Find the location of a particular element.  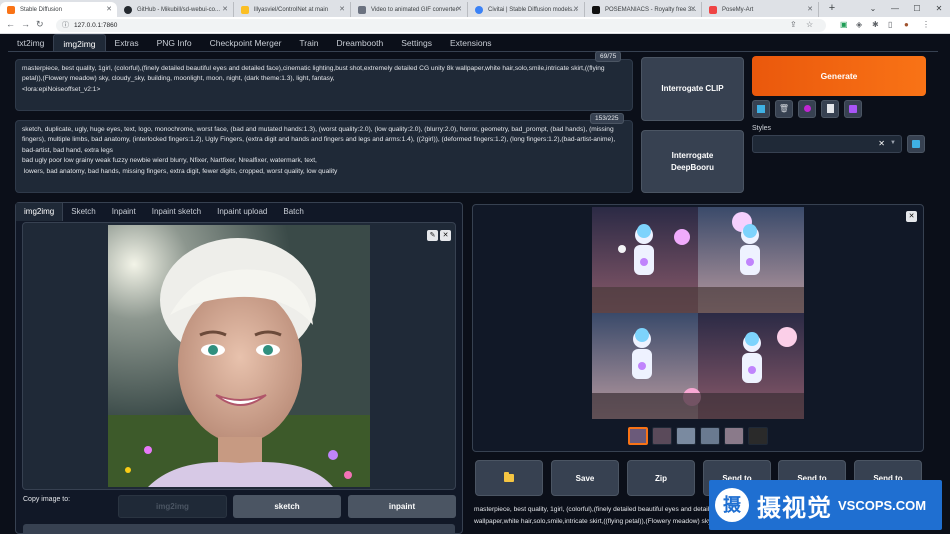

browser-tab-civitai: Civitai | Stable Diffusion models... ✕ is located at coordinates (526, 9).